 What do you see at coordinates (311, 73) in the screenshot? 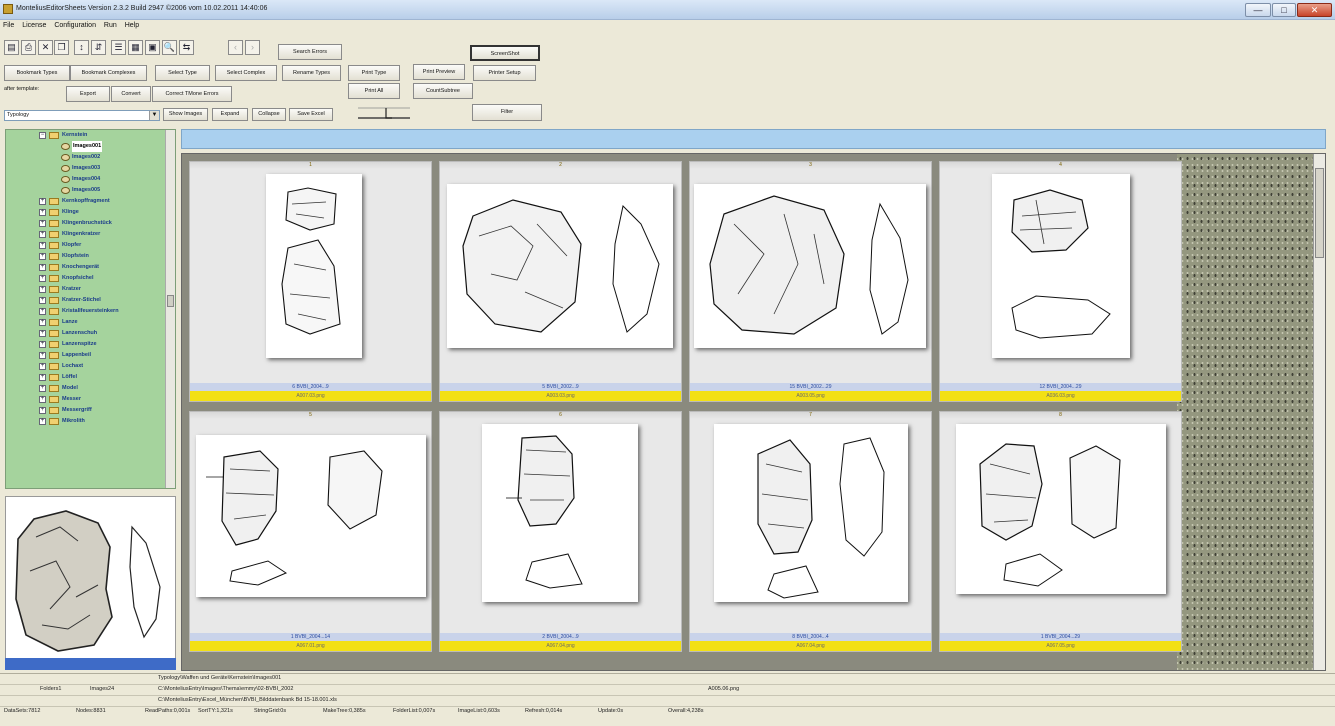
I see `rename-types-button: Rename Types` at bounding box center [311, 73].